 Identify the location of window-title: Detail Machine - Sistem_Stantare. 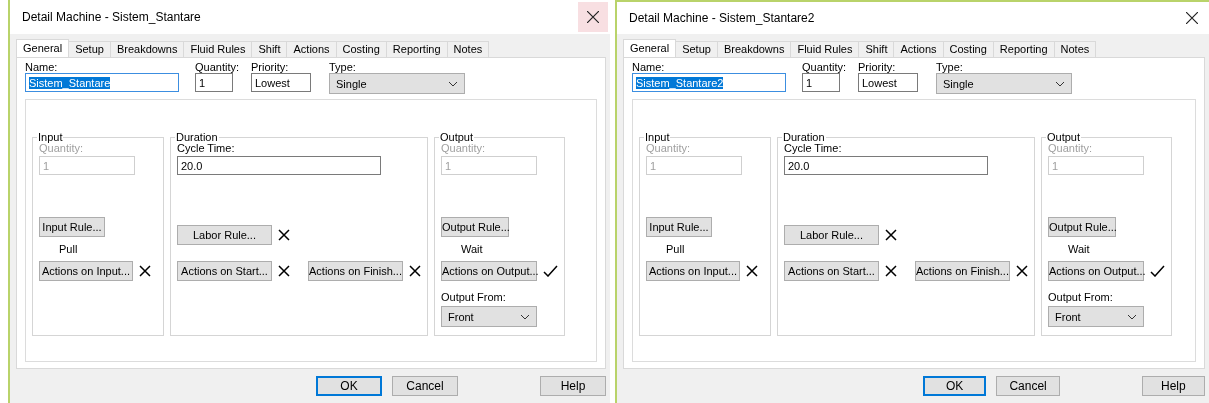
(111, 17).